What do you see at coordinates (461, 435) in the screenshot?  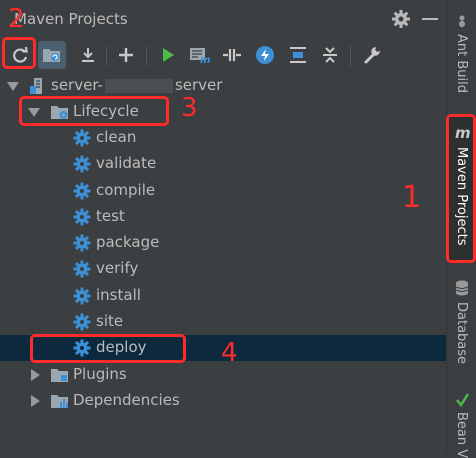 I see `tab-bean-validation-label: Bean V` at bounding box center [461, 435].